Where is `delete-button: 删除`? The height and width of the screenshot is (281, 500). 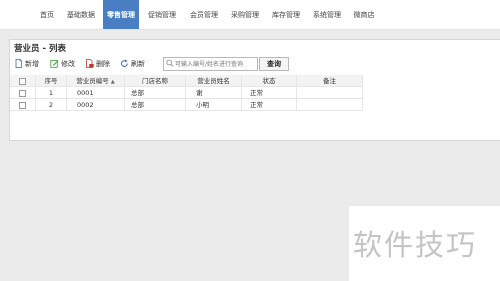 delete-button: 删除 is located at coordinates (100, 64).